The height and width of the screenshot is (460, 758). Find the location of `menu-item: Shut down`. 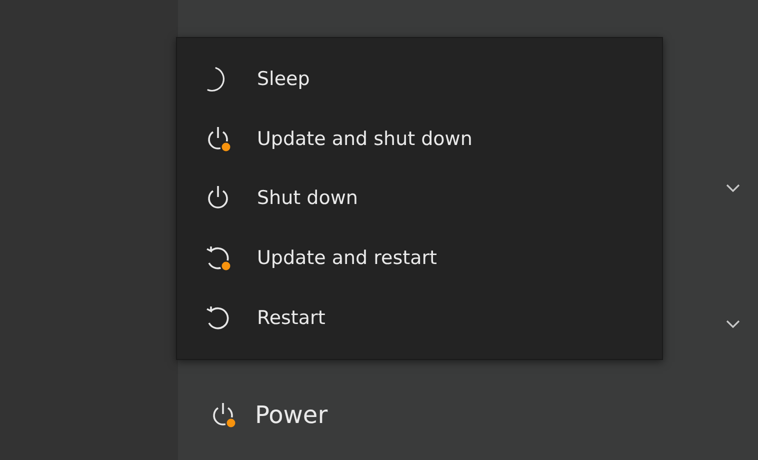

menu-item: Shut down is located at coordinates (419, 198).